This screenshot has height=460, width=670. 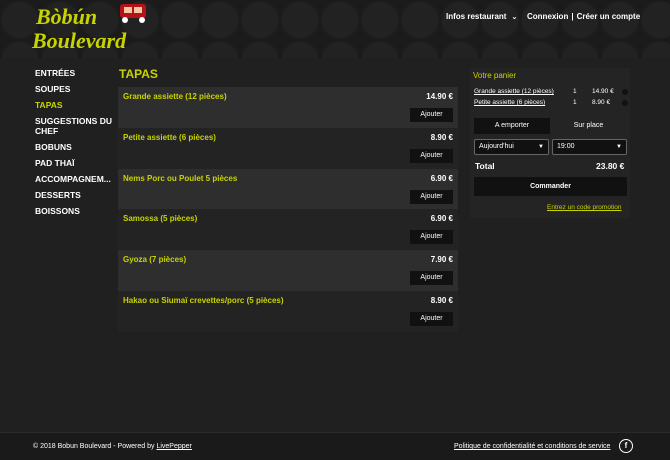 I want to click on nav-info-restaurant: Infos restaurant ⌄, so click(x=481, y=16).